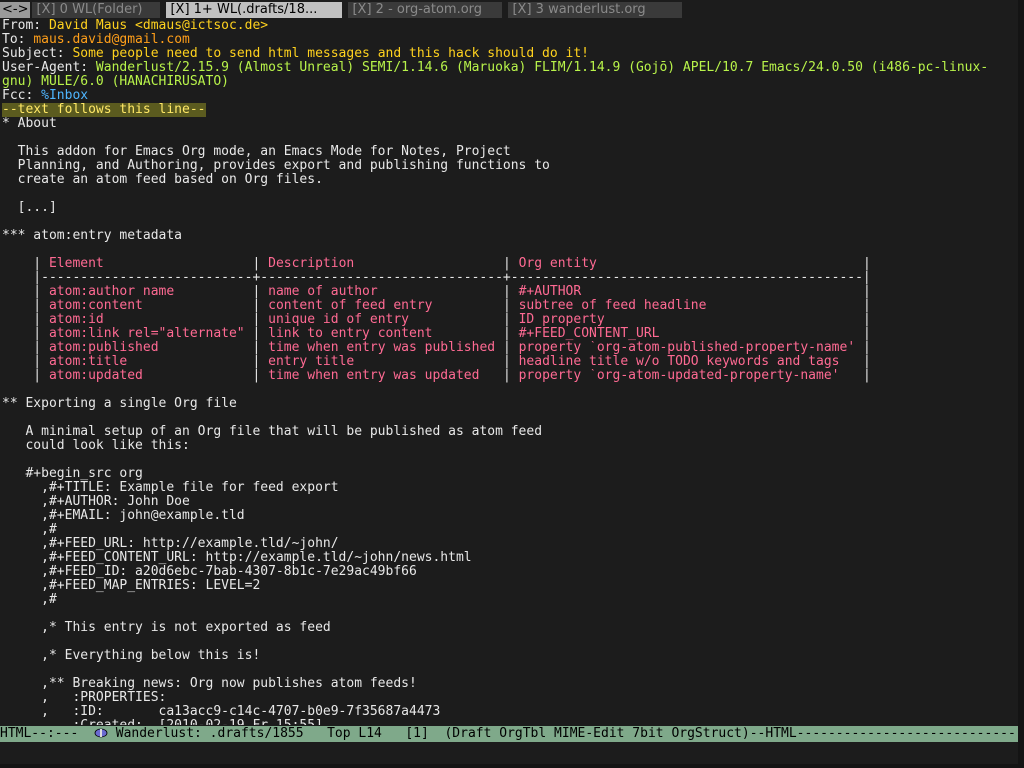 The image size is (1024, 768). I want to click on table-cell: #+FEED_CONTENT_URL, so click(690, 334).